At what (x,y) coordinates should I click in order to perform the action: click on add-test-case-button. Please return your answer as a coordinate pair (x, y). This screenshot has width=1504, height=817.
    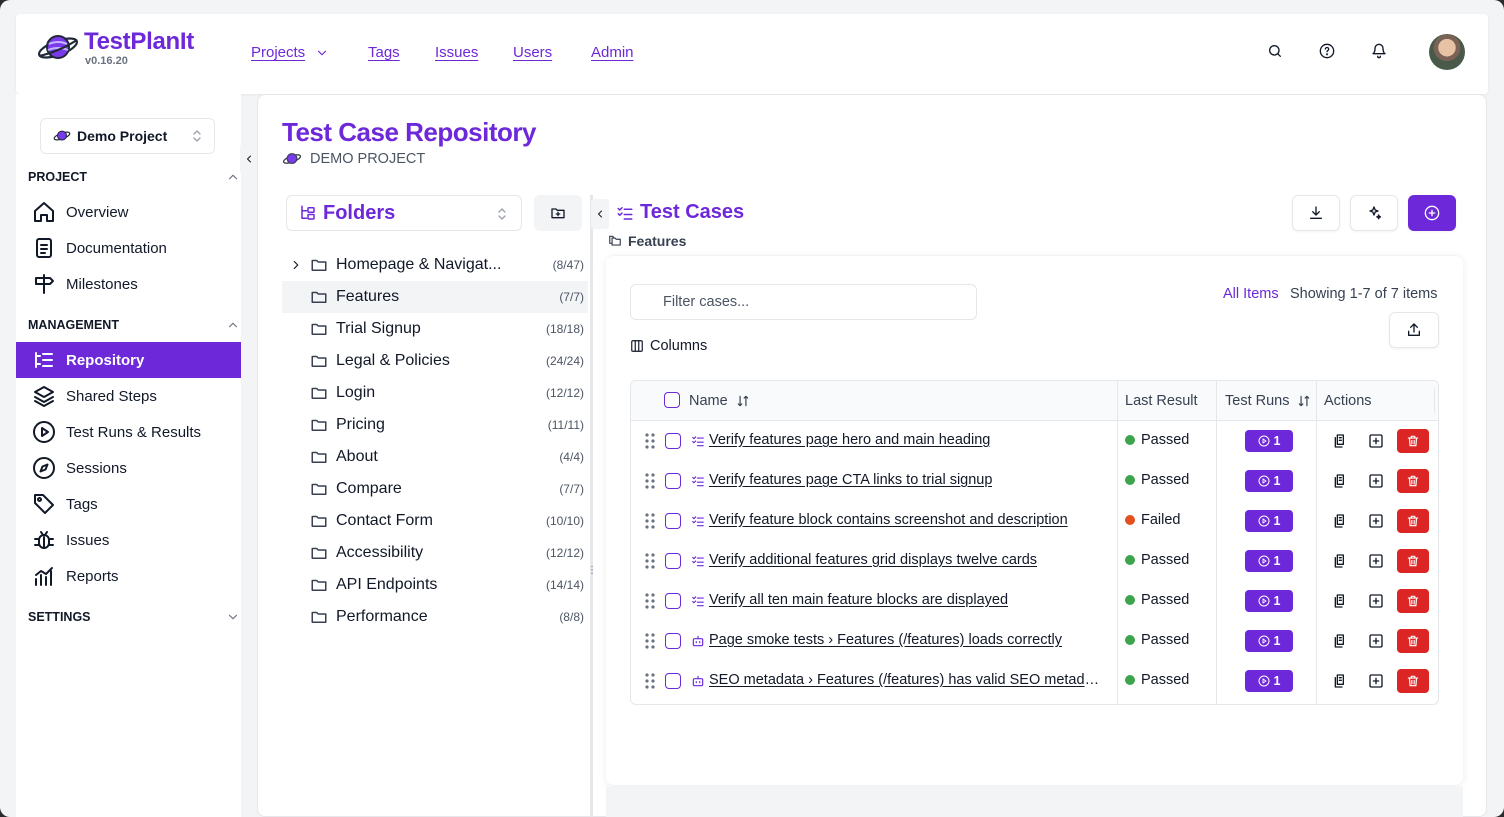
    Looking at the image, I should click on (1432, 213).